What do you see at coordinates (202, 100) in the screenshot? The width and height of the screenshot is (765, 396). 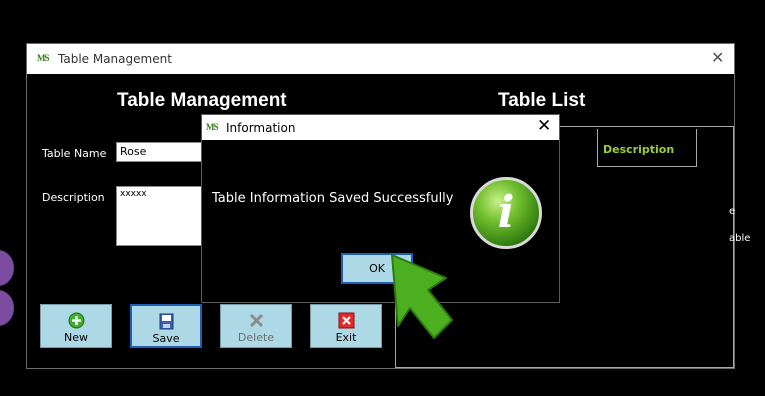 I see `form-heading: Table Management` at bounding box center [202, 100].